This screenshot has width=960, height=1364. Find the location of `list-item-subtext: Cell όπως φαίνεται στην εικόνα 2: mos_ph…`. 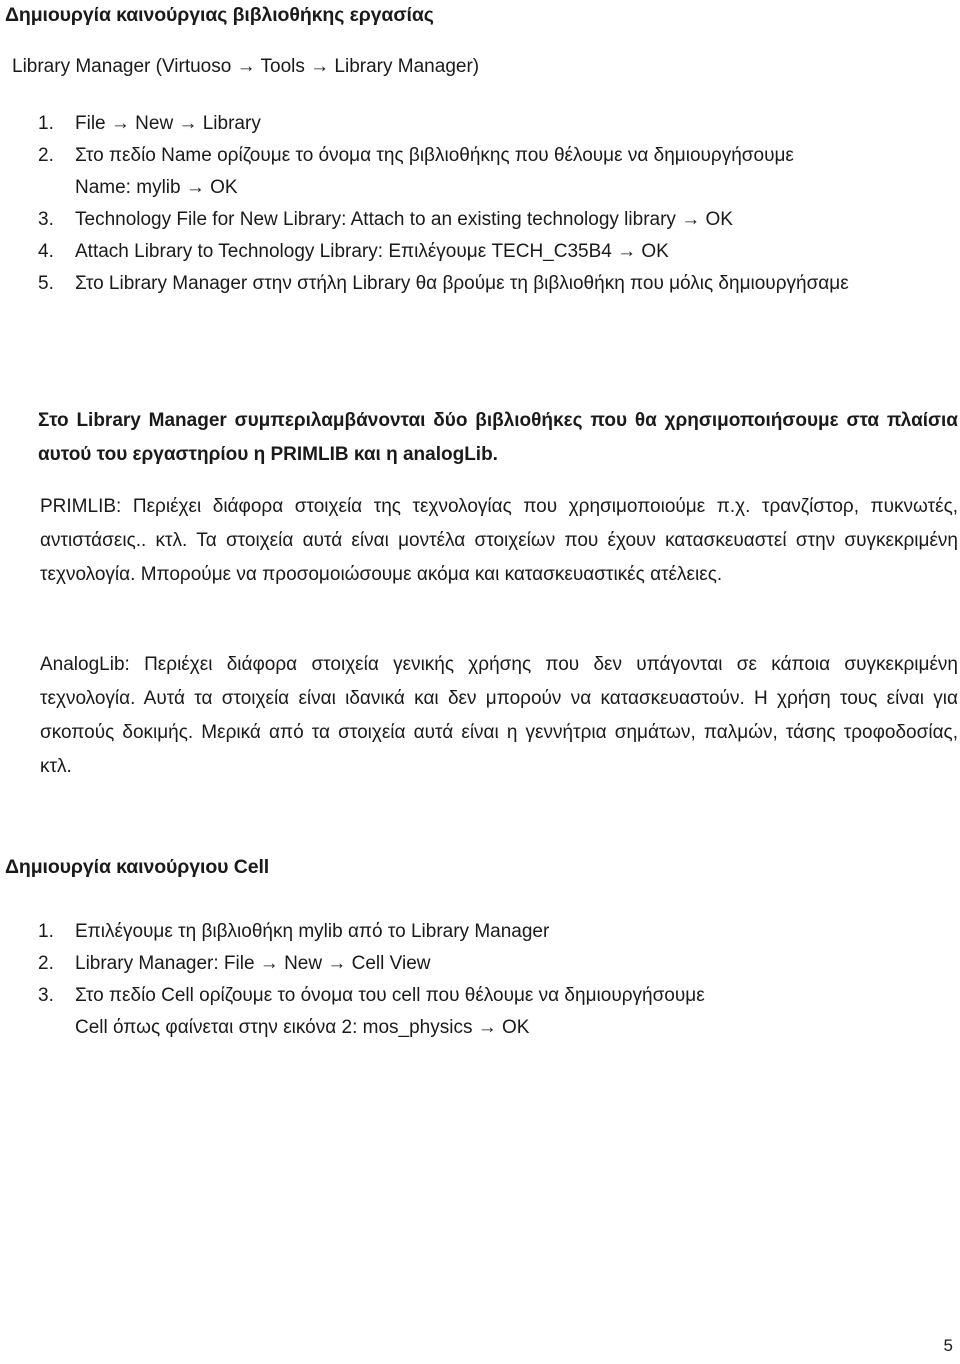

list-item-subtext: Cell όπως φαίνεται στην εικόνα 2: mos_ph… is located at coordinates (302, 1027).